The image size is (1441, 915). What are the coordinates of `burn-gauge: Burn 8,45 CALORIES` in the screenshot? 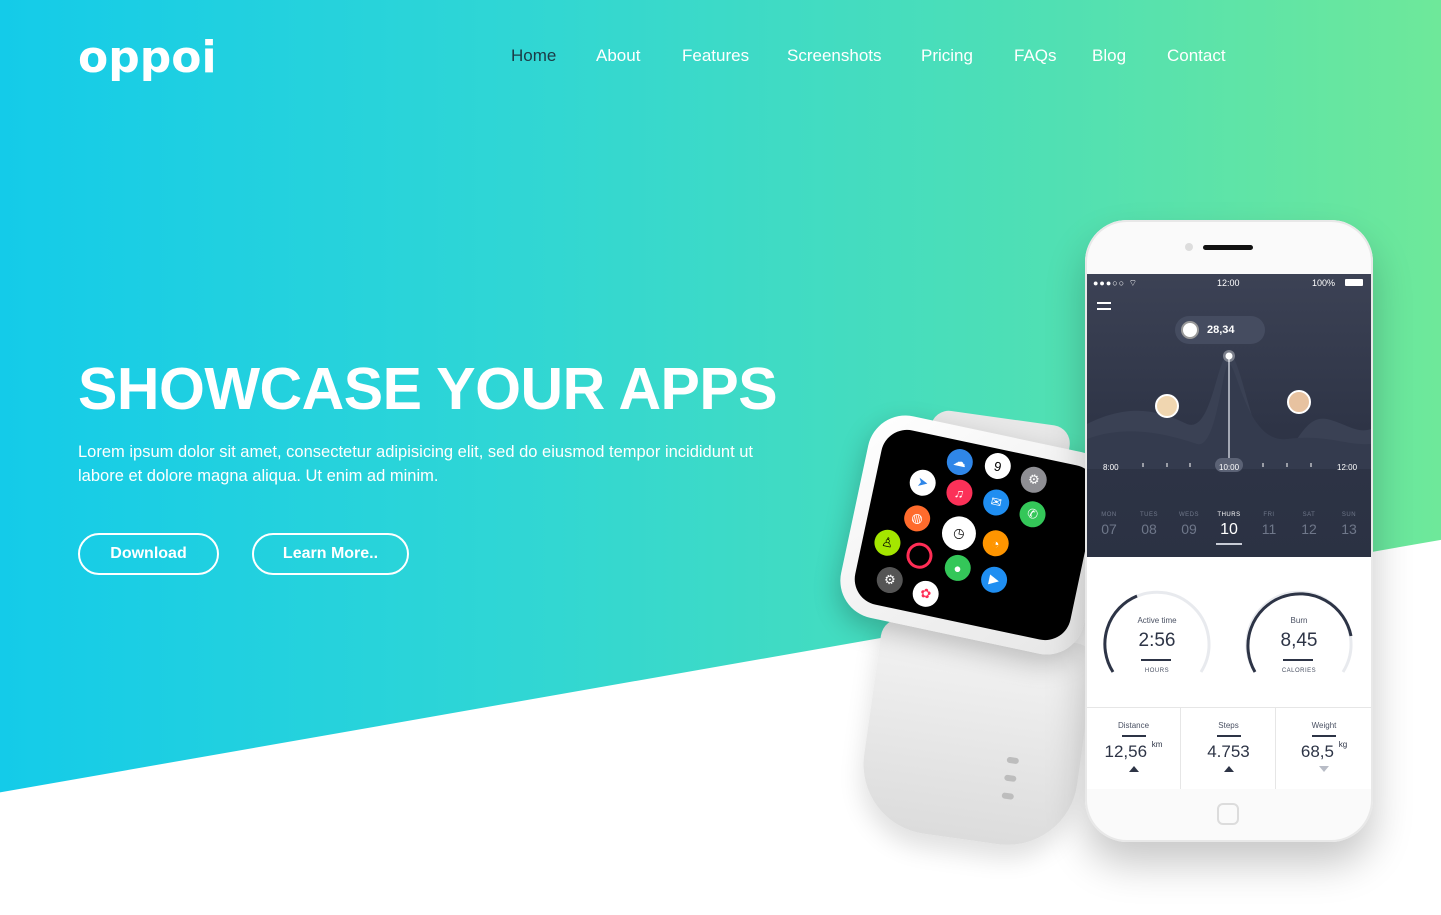 It's located at (1299, 639).